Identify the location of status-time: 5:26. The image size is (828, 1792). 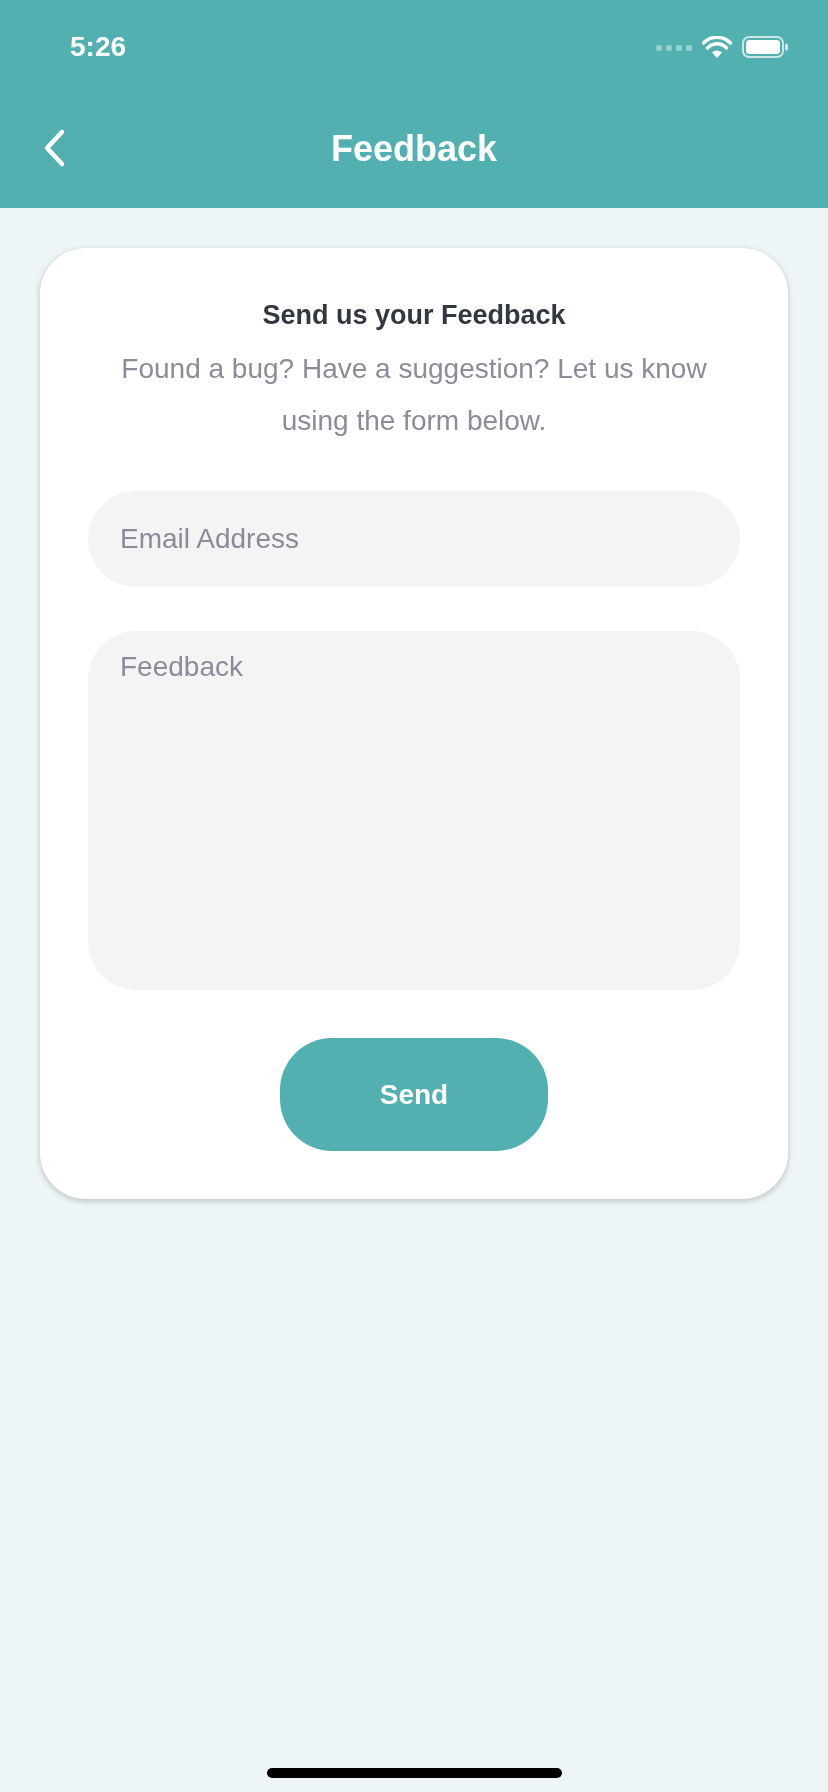
(98, 47).